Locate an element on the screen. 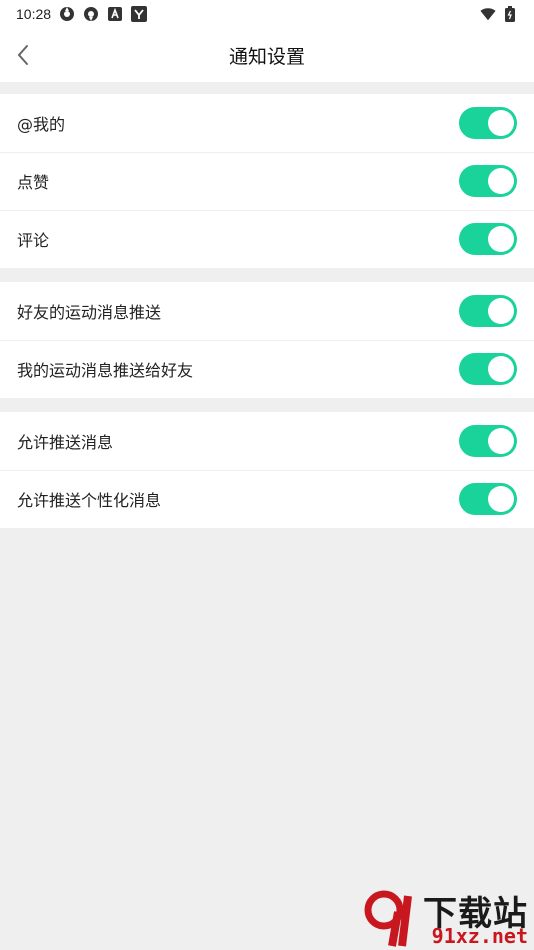 The height and width of the screenshot is (950, 534). chevron-left-icon is located at coordinates (22, 55).